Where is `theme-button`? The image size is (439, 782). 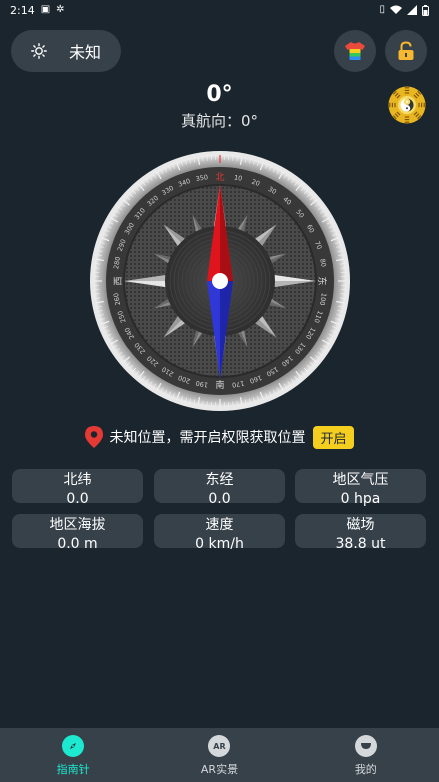
theme-button is located at coordinates (355, 51).